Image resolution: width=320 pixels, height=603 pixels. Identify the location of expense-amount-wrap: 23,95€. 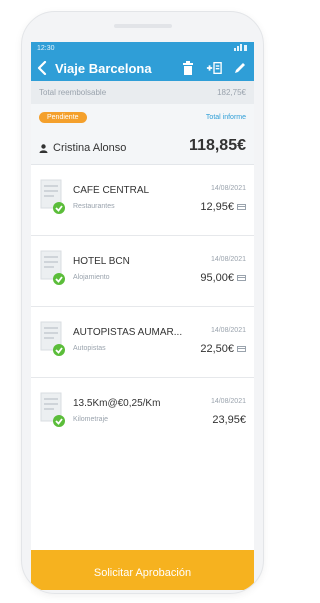
(229, 420).